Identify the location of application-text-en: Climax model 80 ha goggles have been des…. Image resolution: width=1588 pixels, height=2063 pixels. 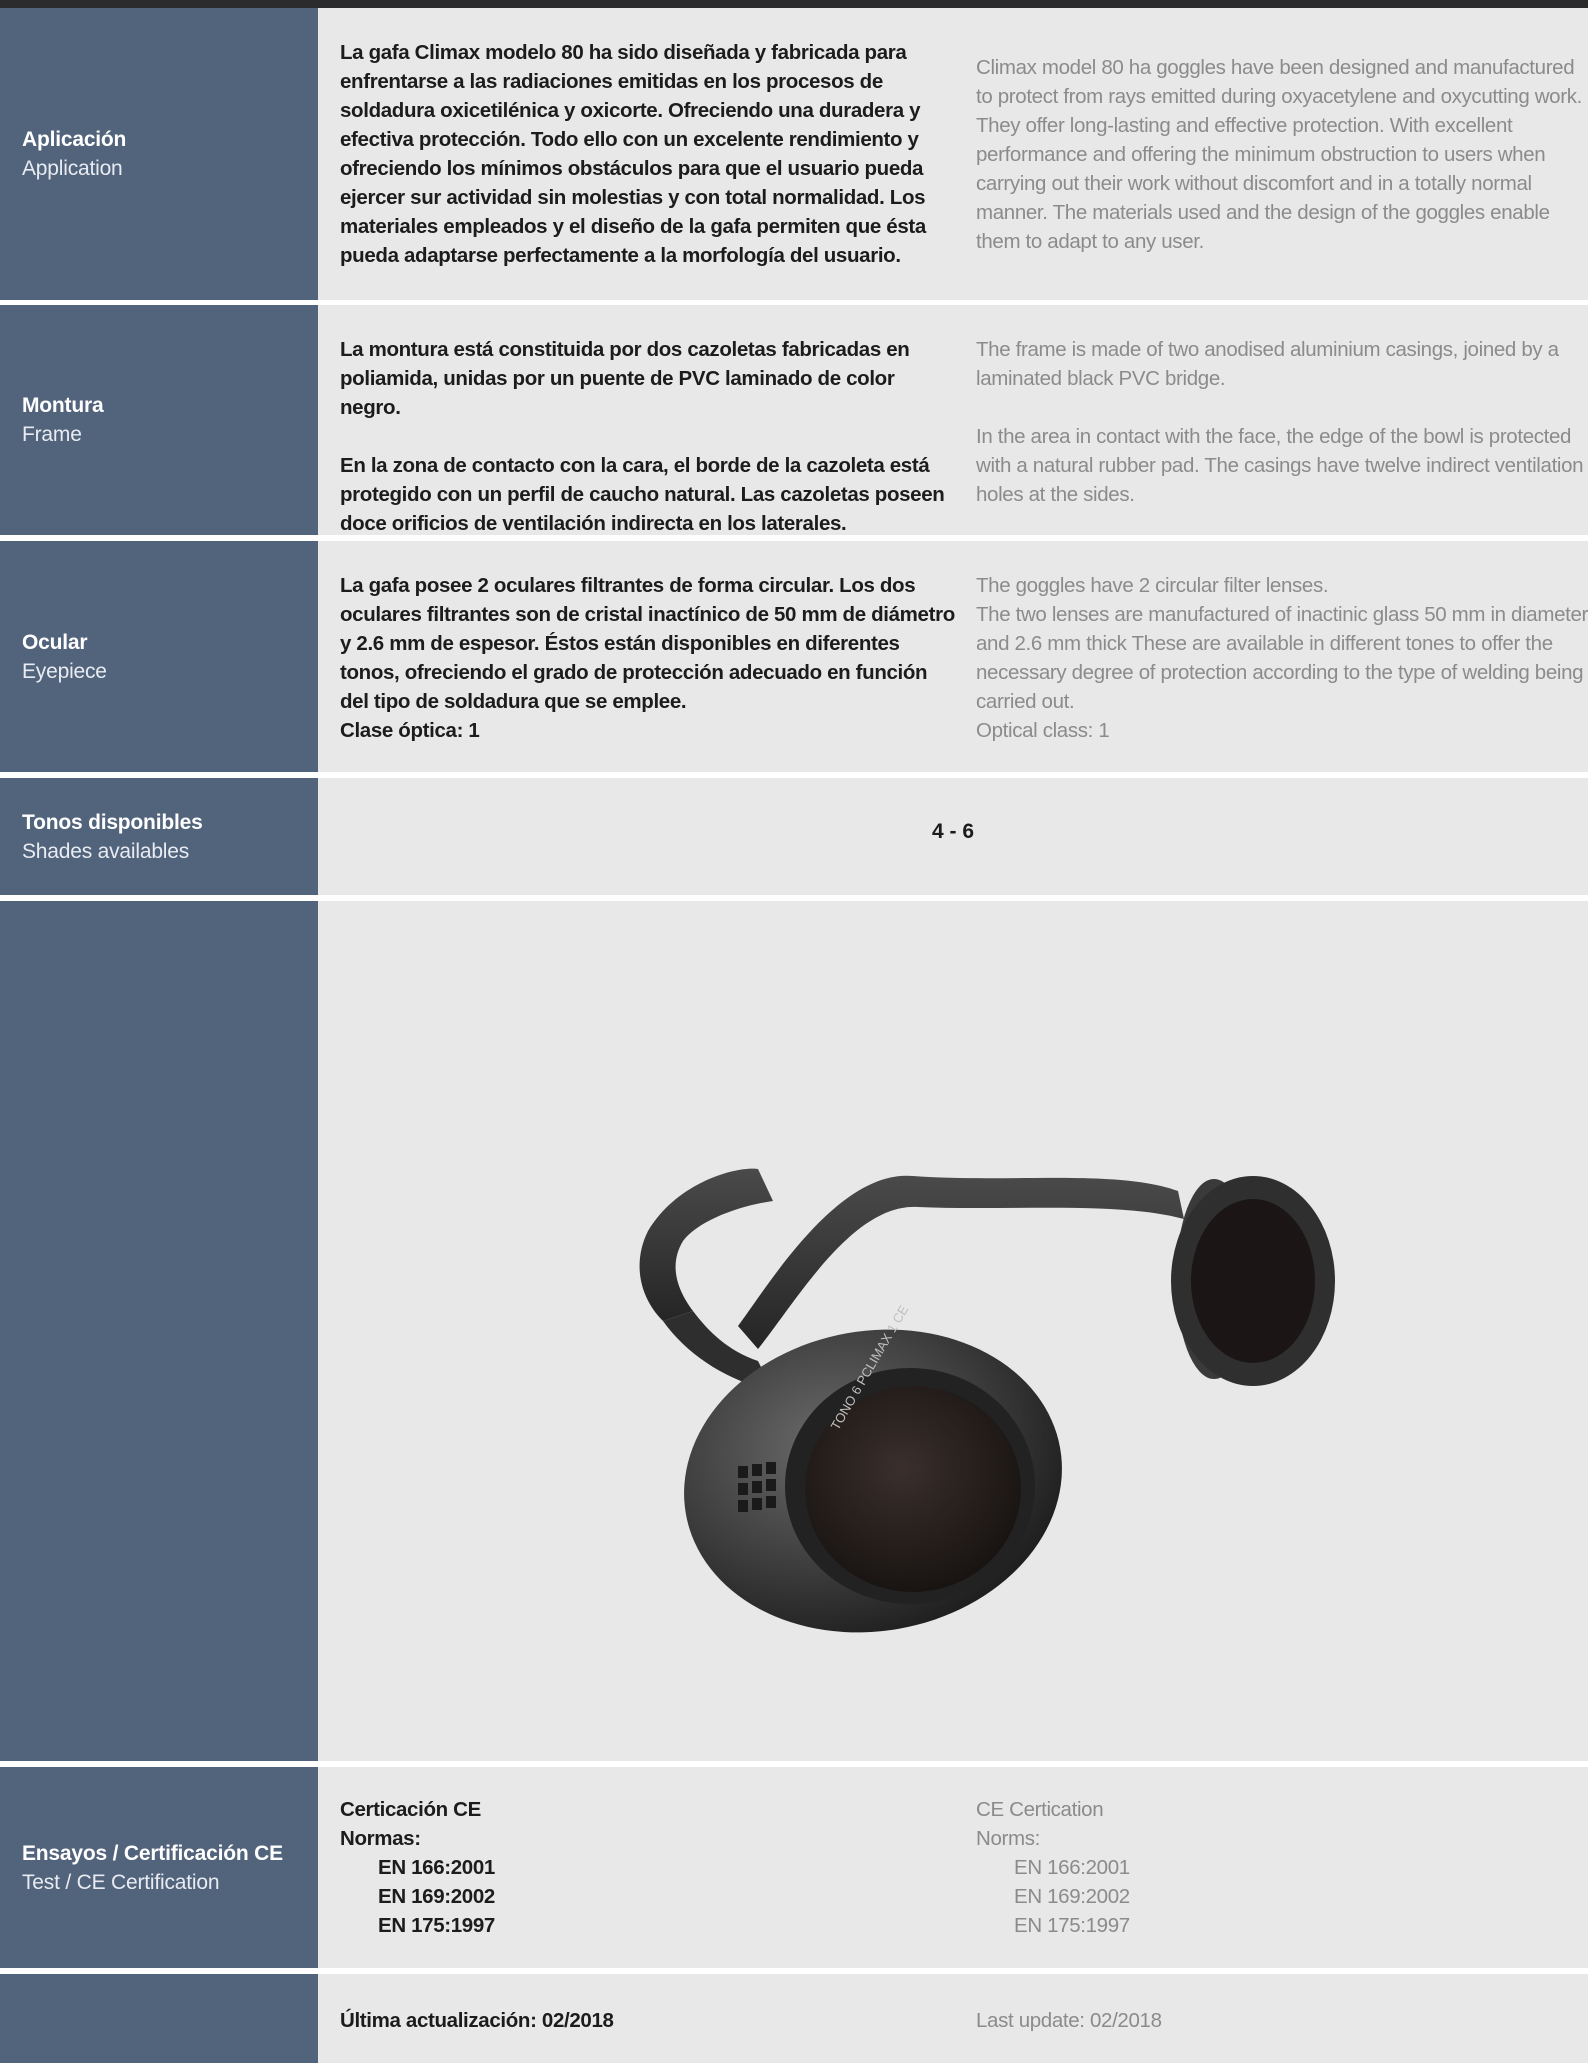
(1282, 154).